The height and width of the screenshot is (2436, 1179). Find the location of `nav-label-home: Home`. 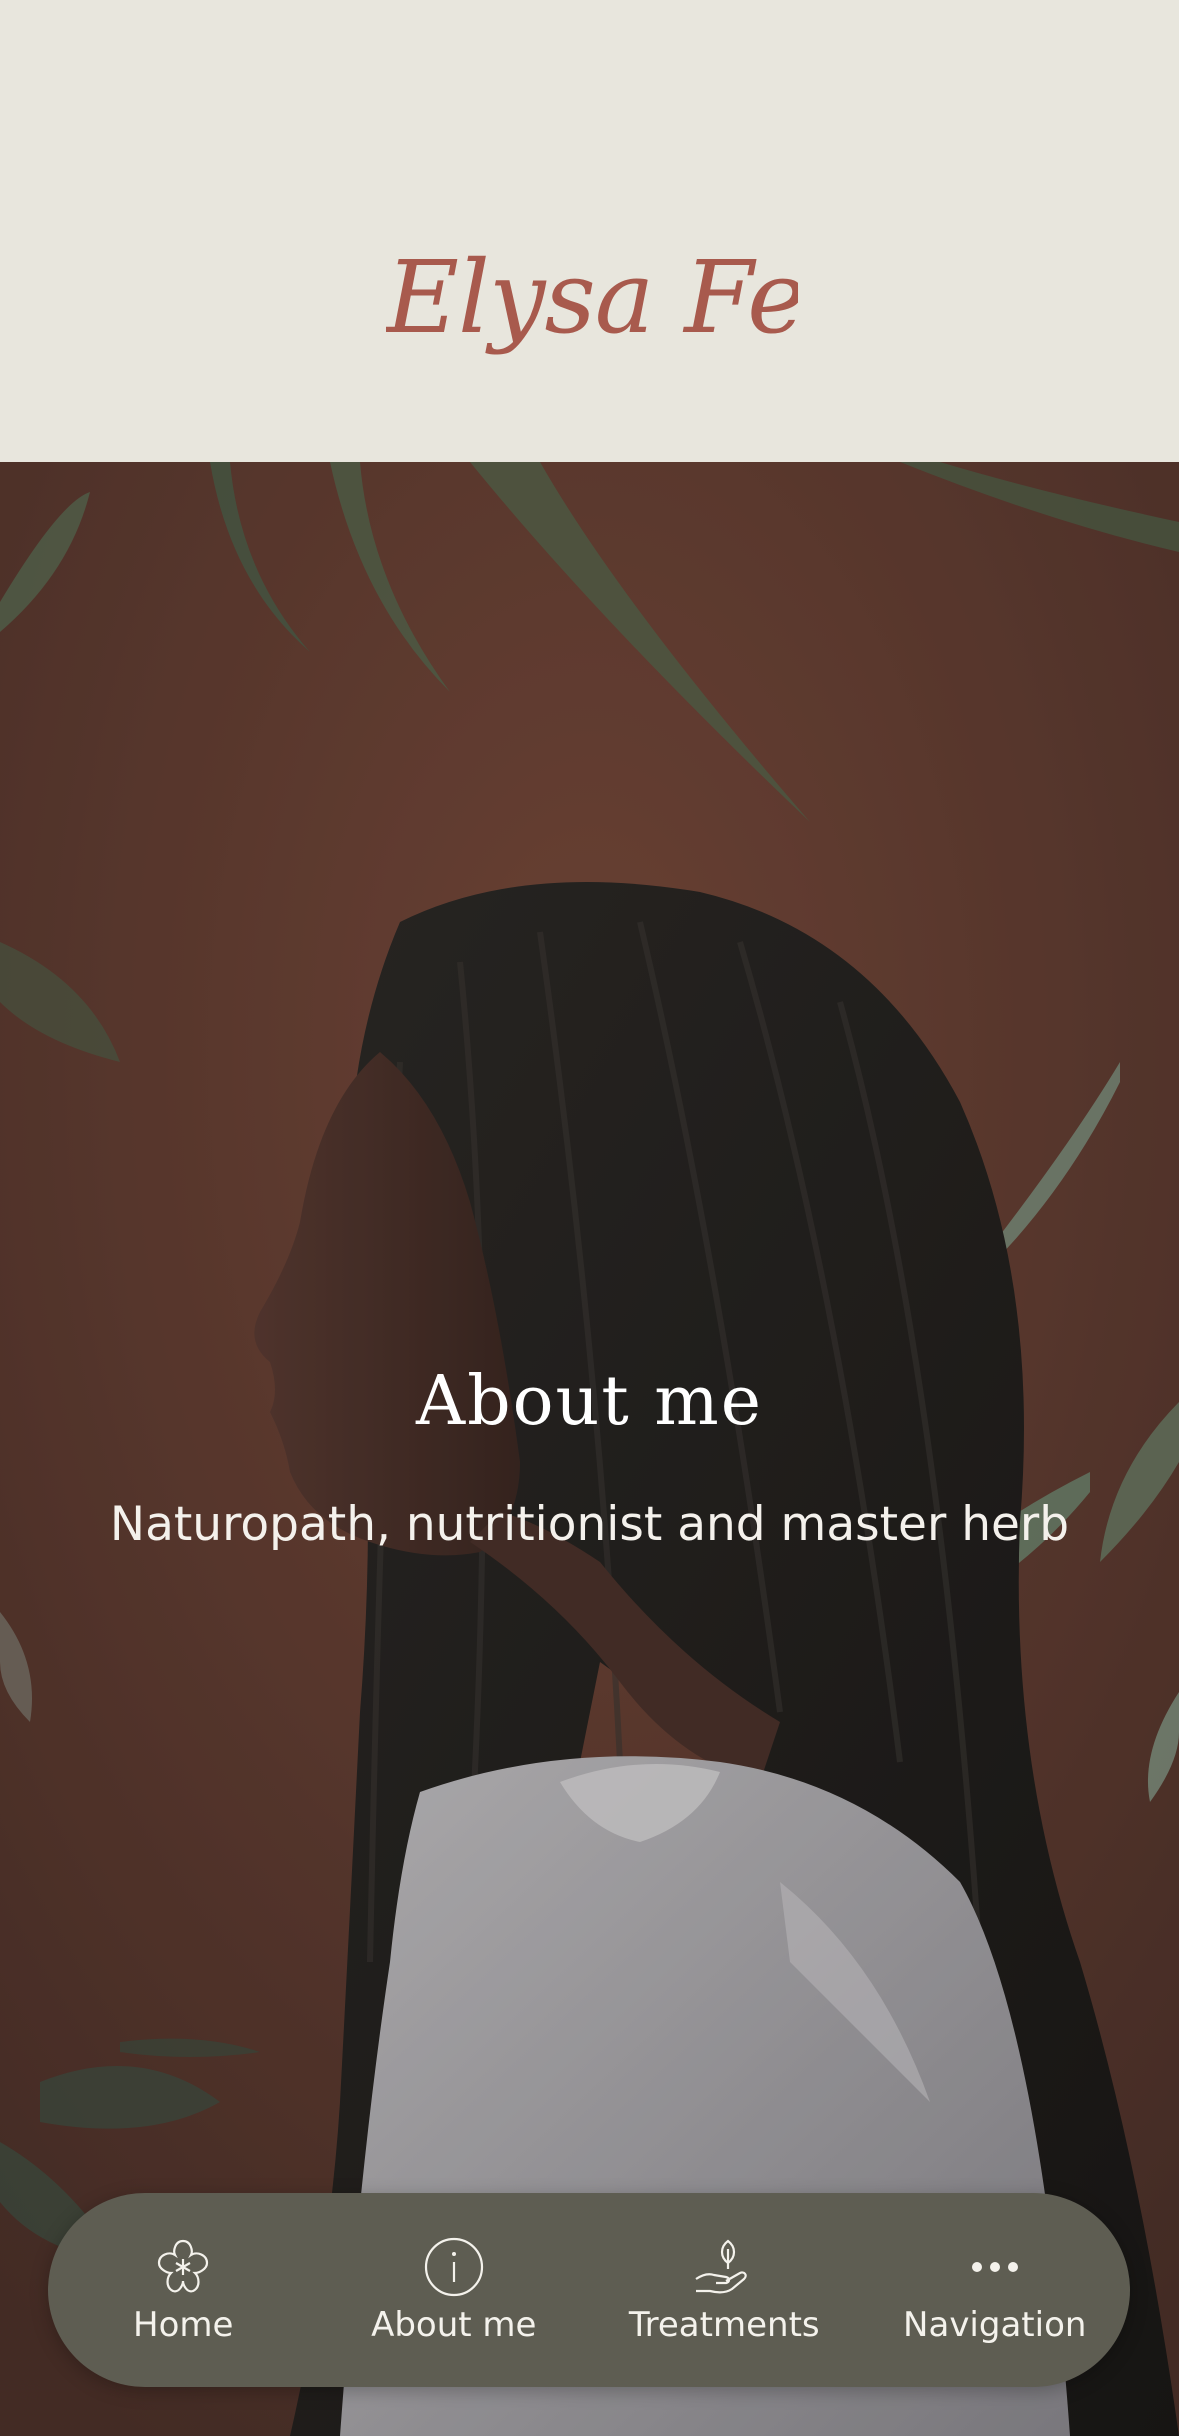

nav-label-home: Home is located at coordinates (183, 2325).